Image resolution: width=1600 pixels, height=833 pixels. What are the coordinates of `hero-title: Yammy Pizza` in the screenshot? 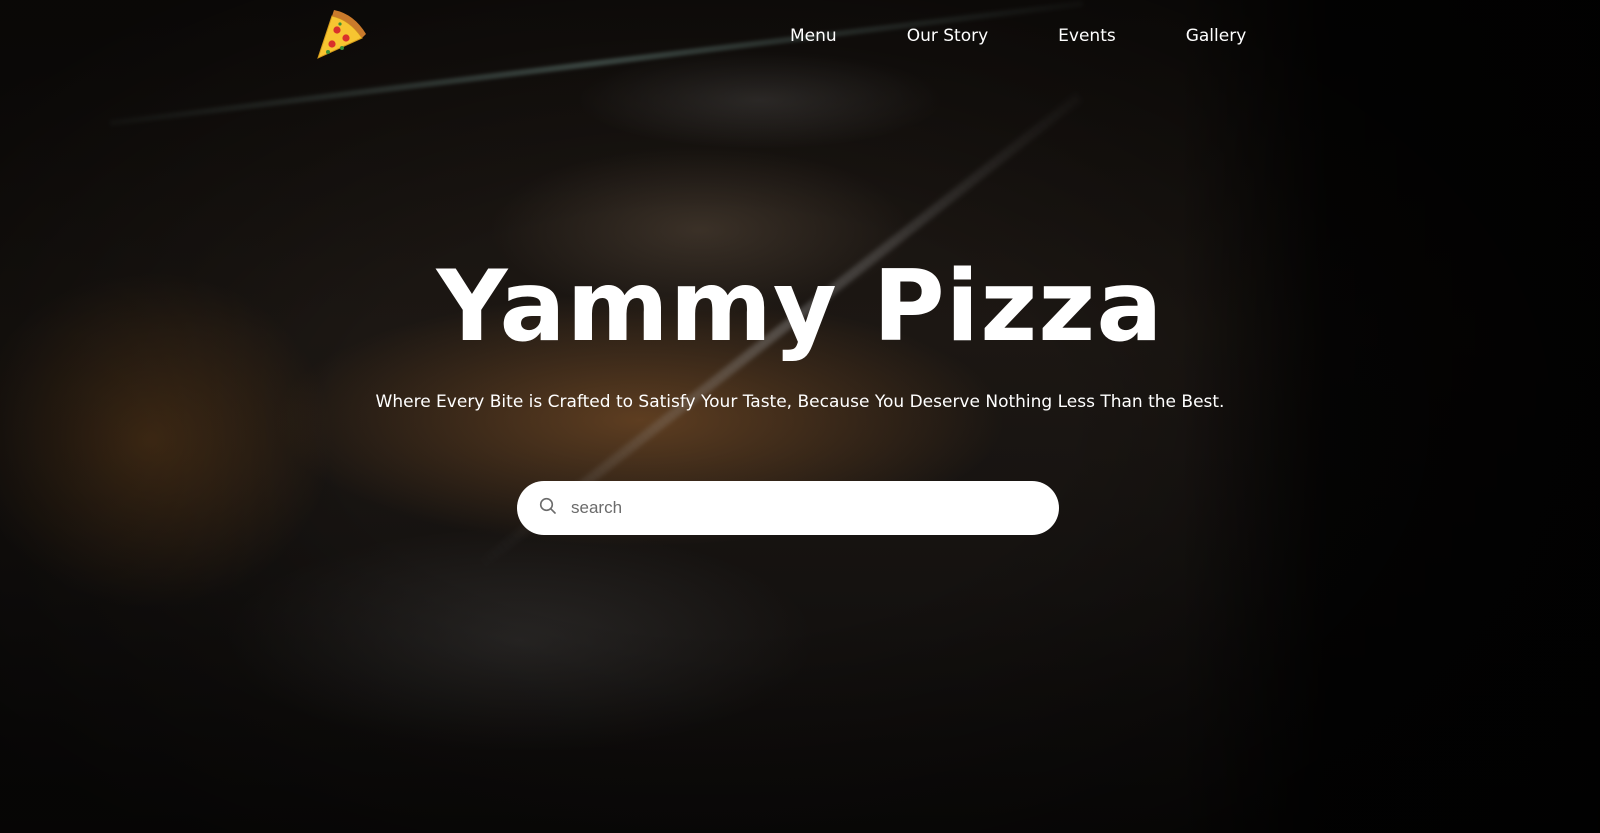 It's located at (800, 307).